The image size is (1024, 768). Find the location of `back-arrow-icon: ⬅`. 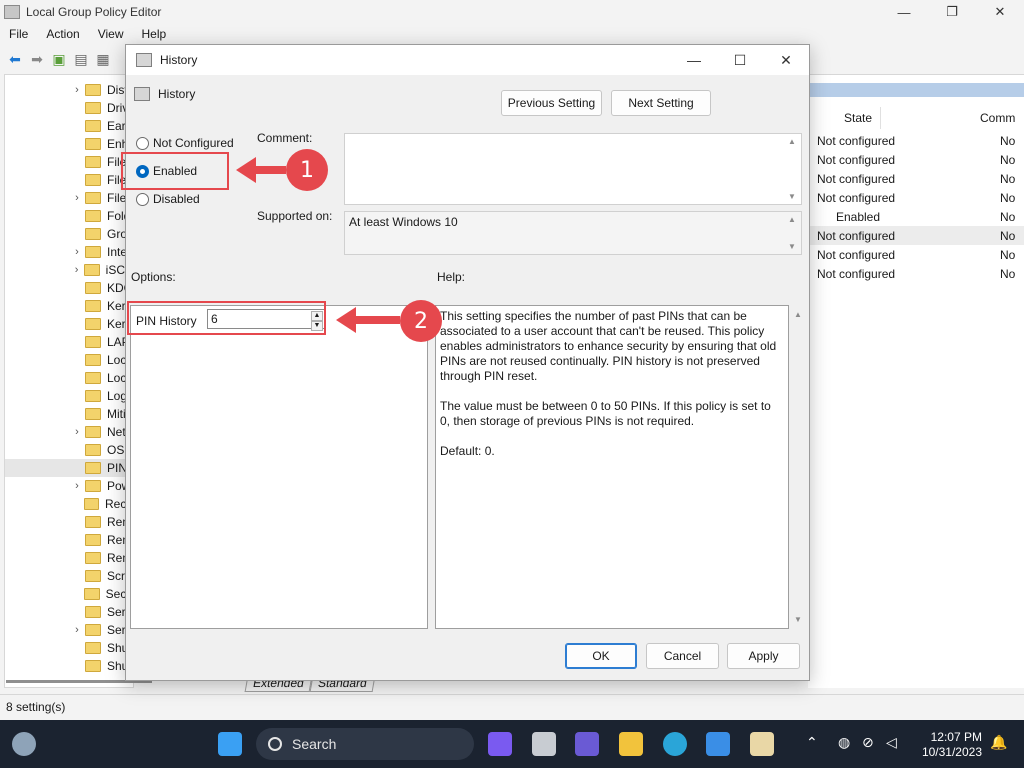

back-arrow-icon: ⬅ is located at coordinates (15, 59).